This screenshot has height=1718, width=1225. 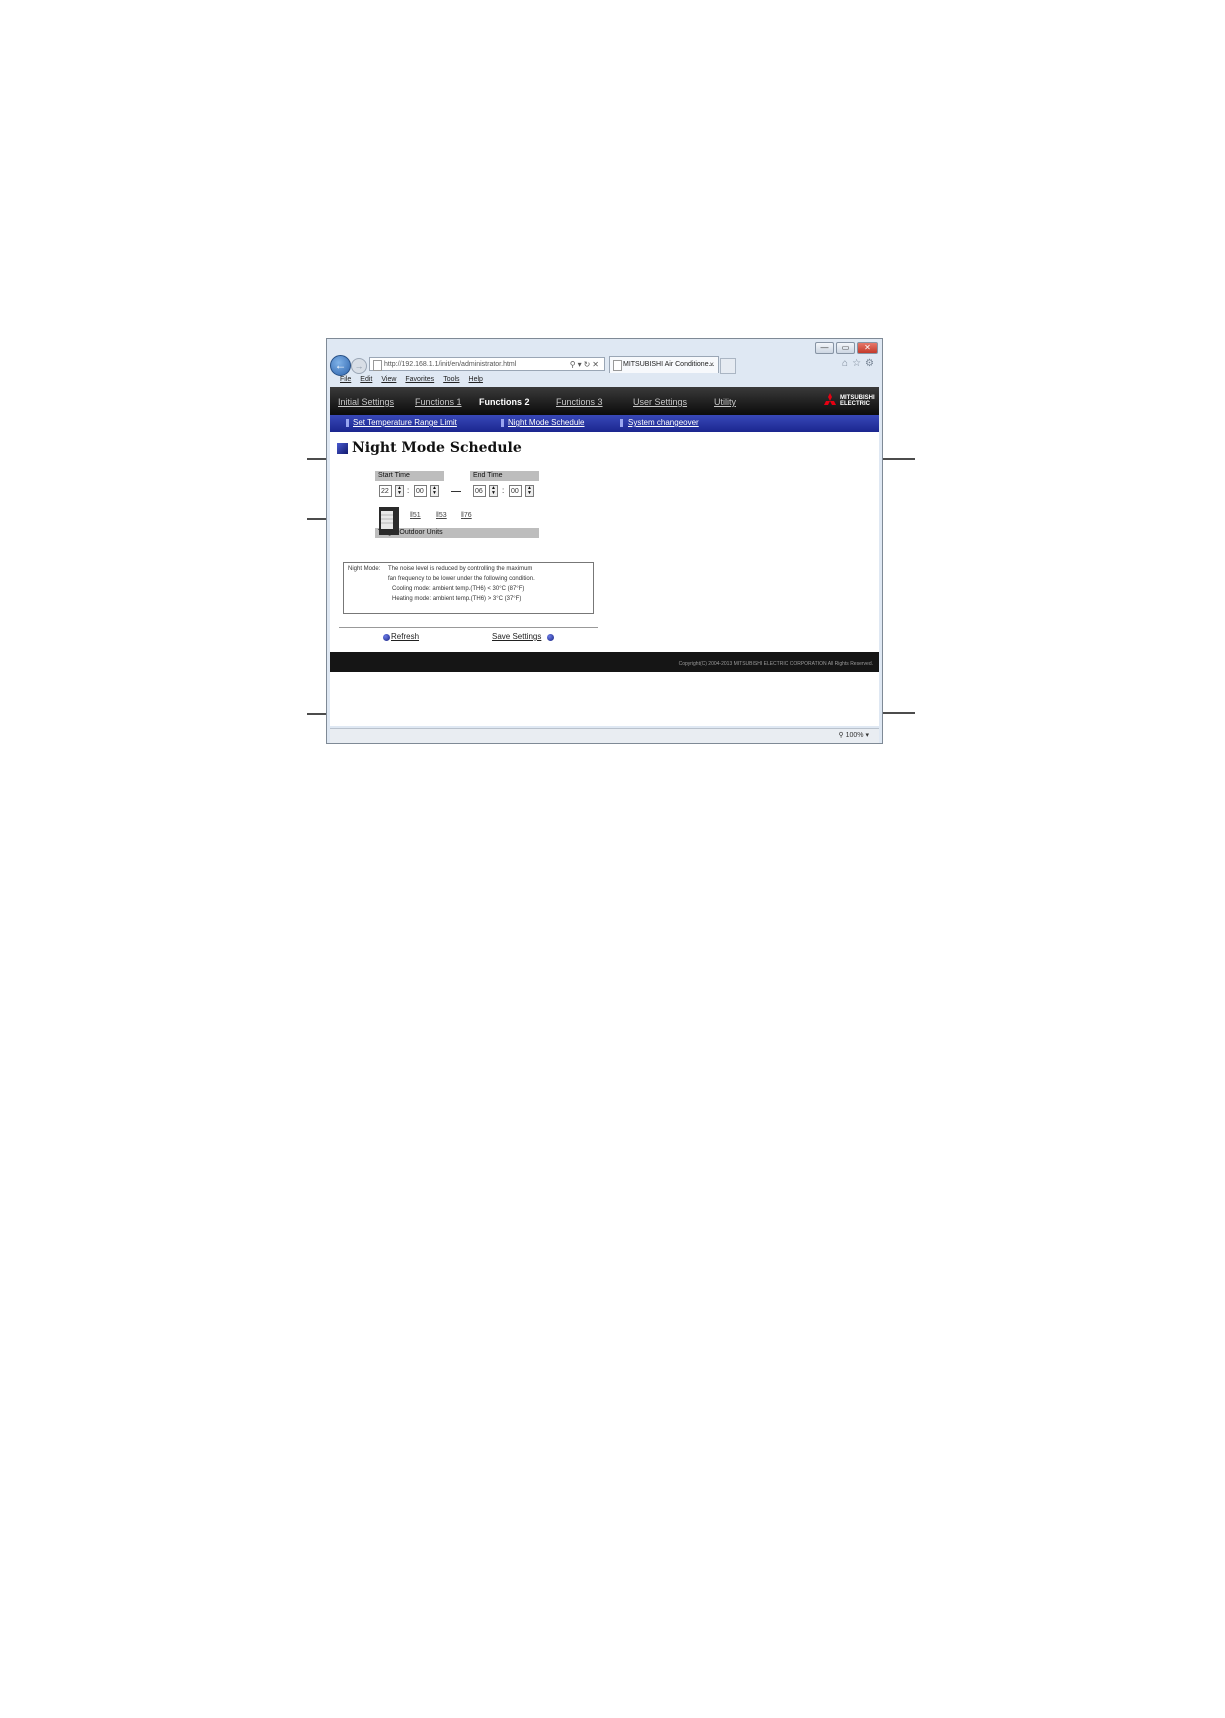 What do you see at coordinates (504, 402) in the screenshot?
I see `nav-functions-2: Functions 2` at bounding box center [504, 402].